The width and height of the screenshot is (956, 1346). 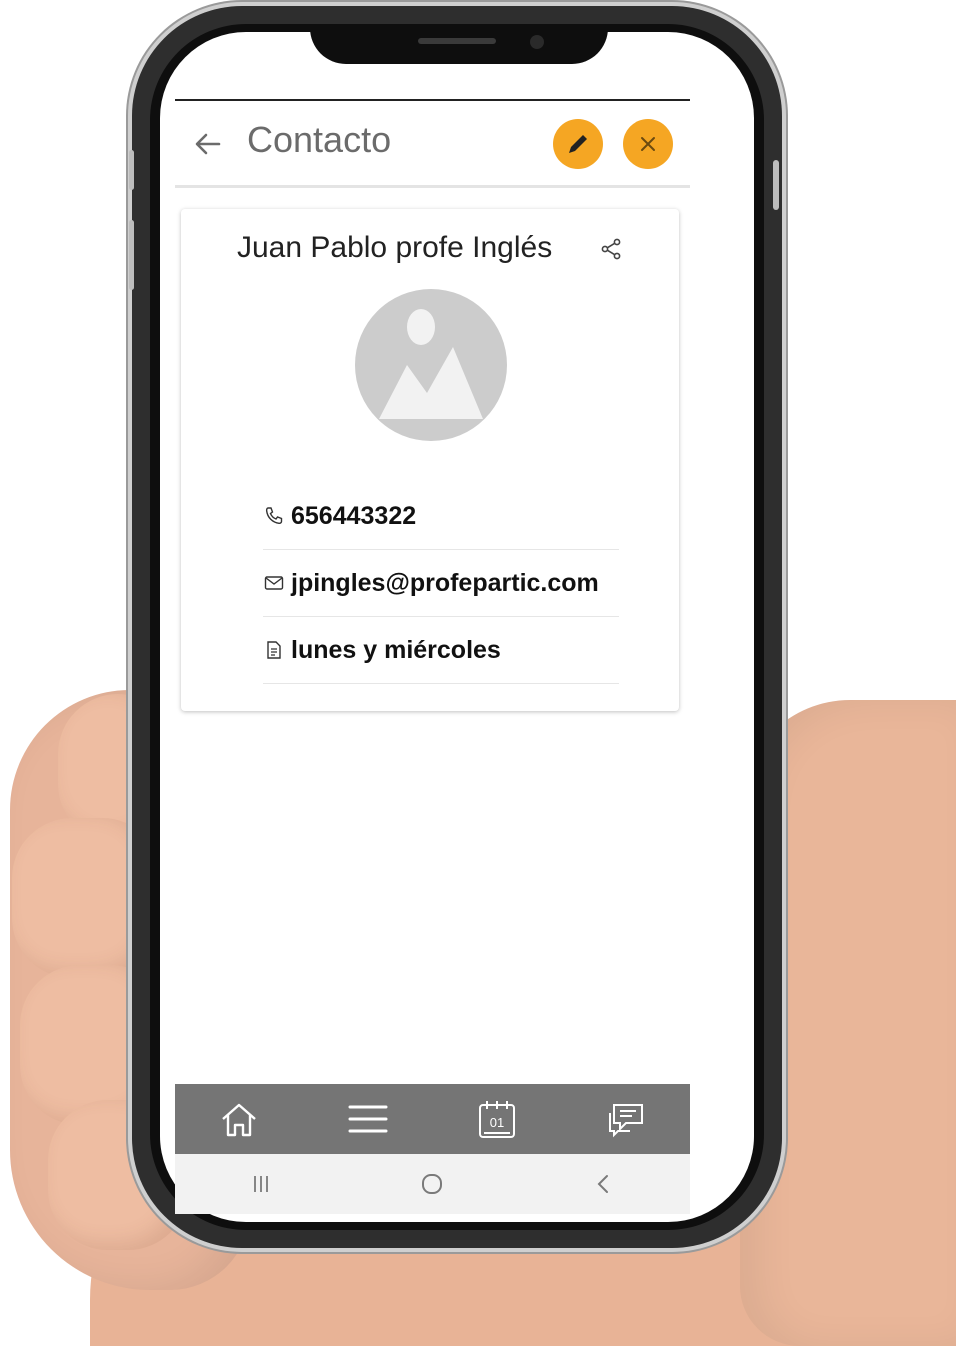 I want to click on mail-icon, so click(x=274, y=583).